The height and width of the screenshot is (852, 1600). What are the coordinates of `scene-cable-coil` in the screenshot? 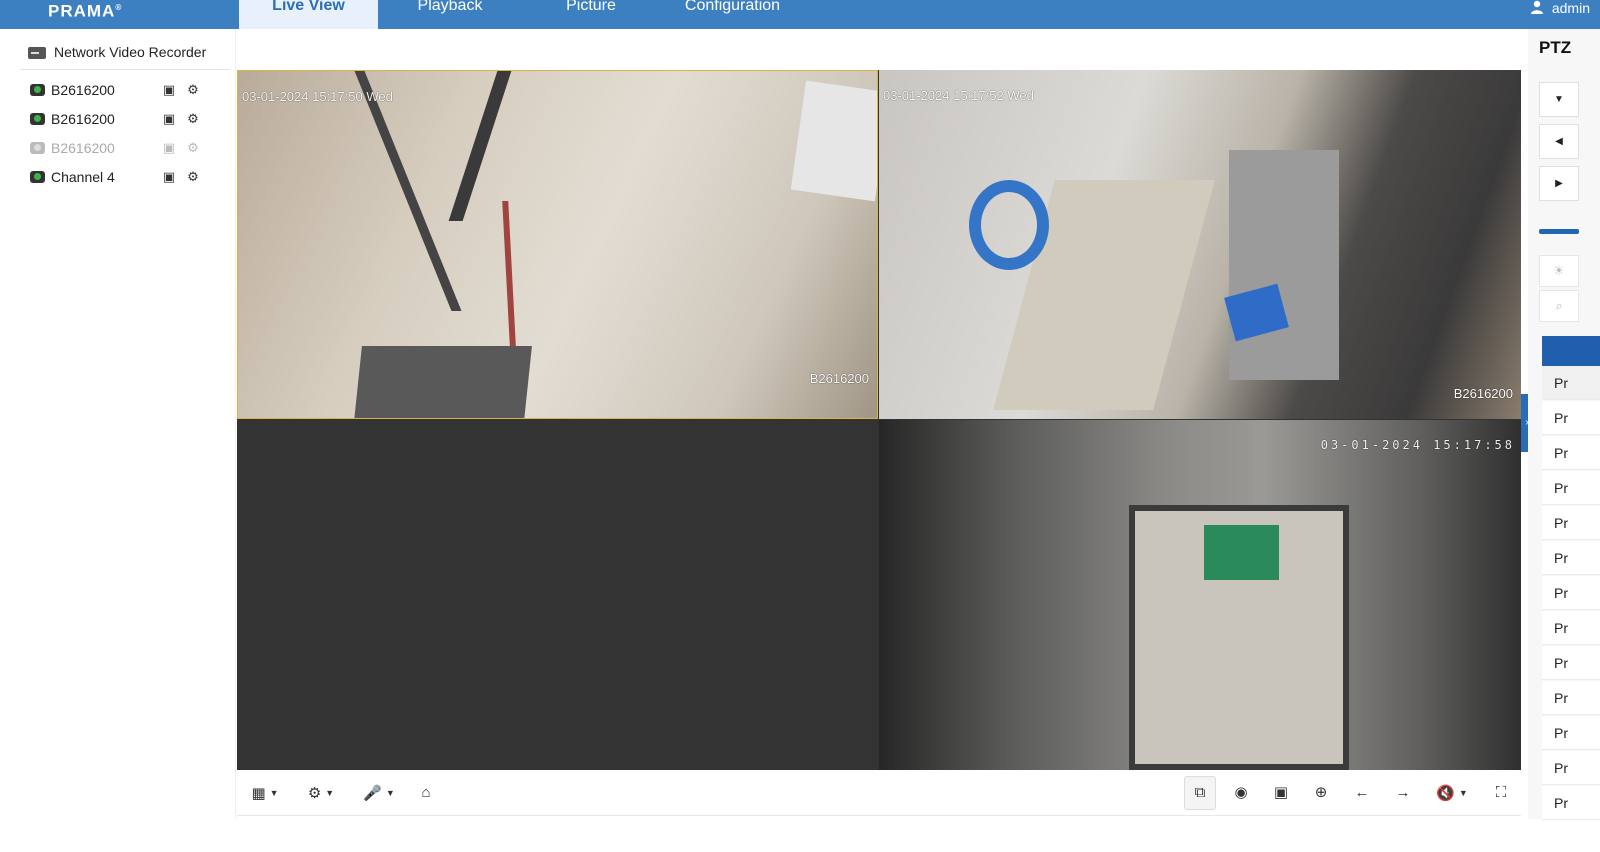 It's located at (1009, 225).